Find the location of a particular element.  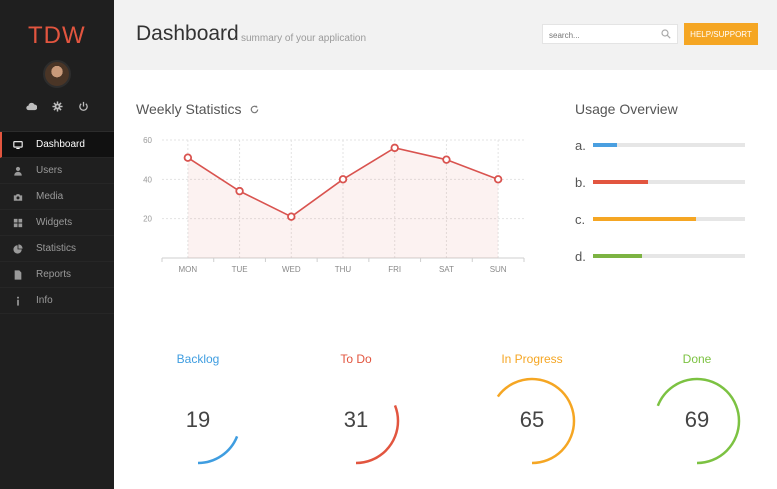

gauge-in-progress: In Progress 65 is located at coordinates (532, 417).